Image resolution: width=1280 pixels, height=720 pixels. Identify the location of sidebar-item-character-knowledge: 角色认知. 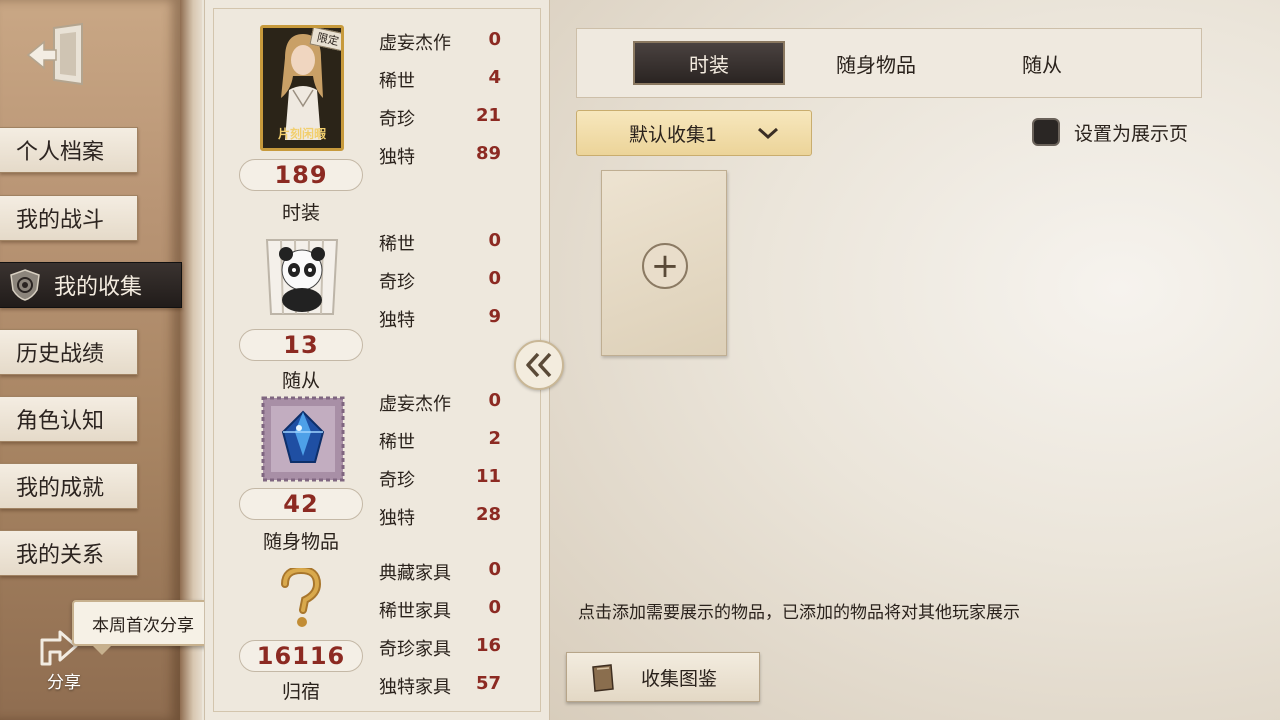
(69, 419).